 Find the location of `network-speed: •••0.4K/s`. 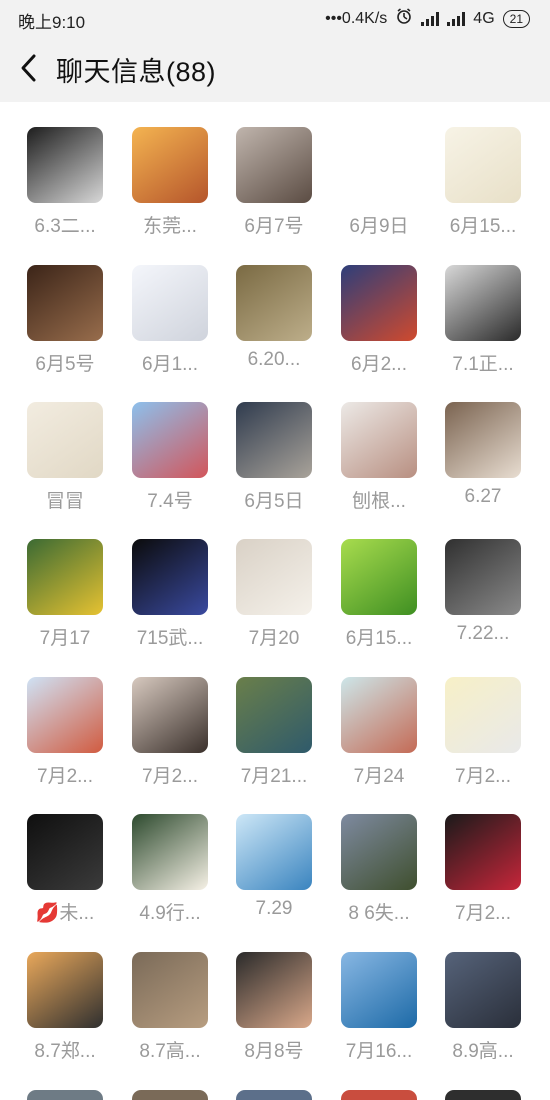

network-speed: •••0.4K/s is located at coordinates (356, 18).